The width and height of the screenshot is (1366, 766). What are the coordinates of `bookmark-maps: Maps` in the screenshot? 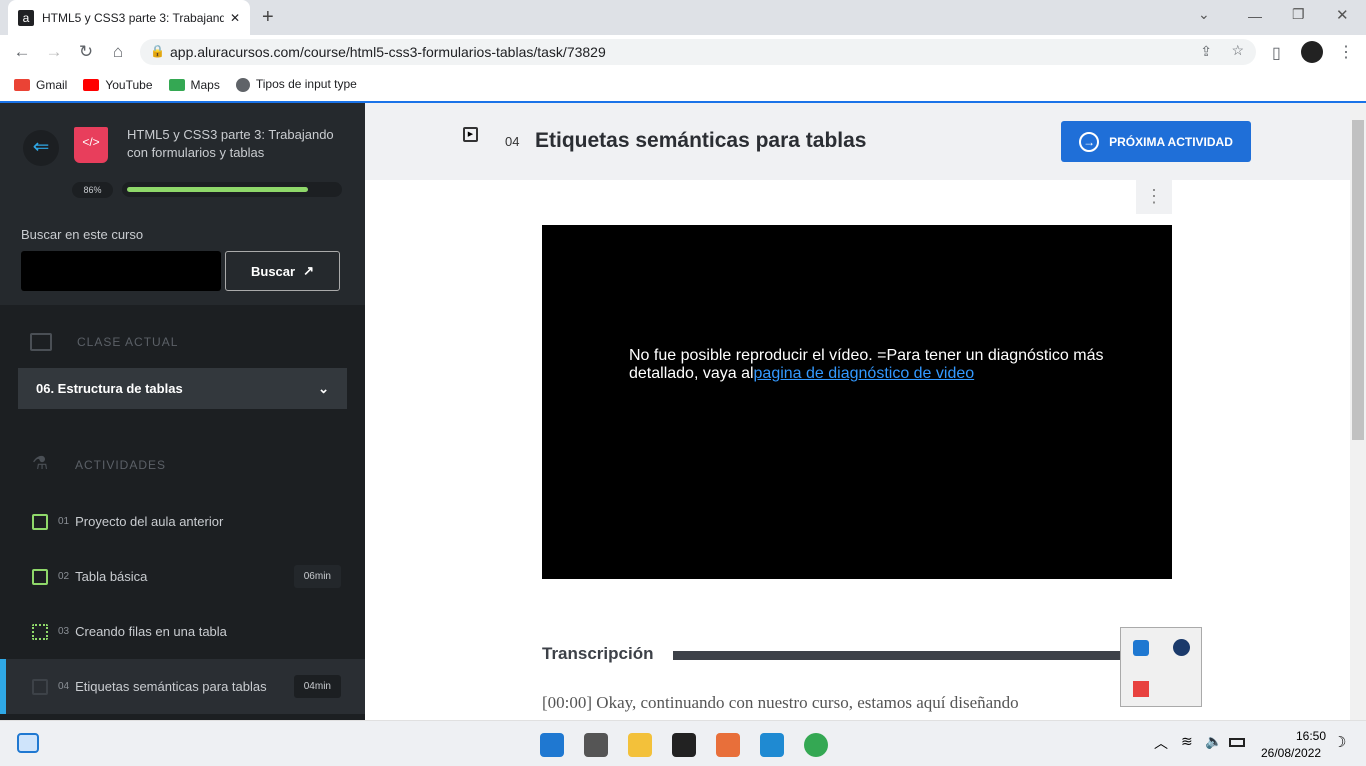 It's located at (194, 85).